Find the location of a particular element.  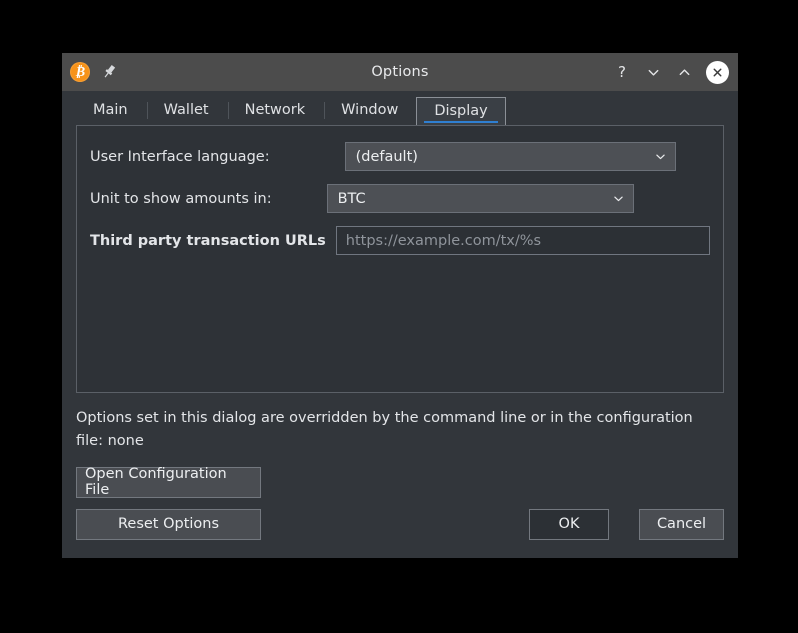

tab-selected-indicator is located at coordinates (461, 122).